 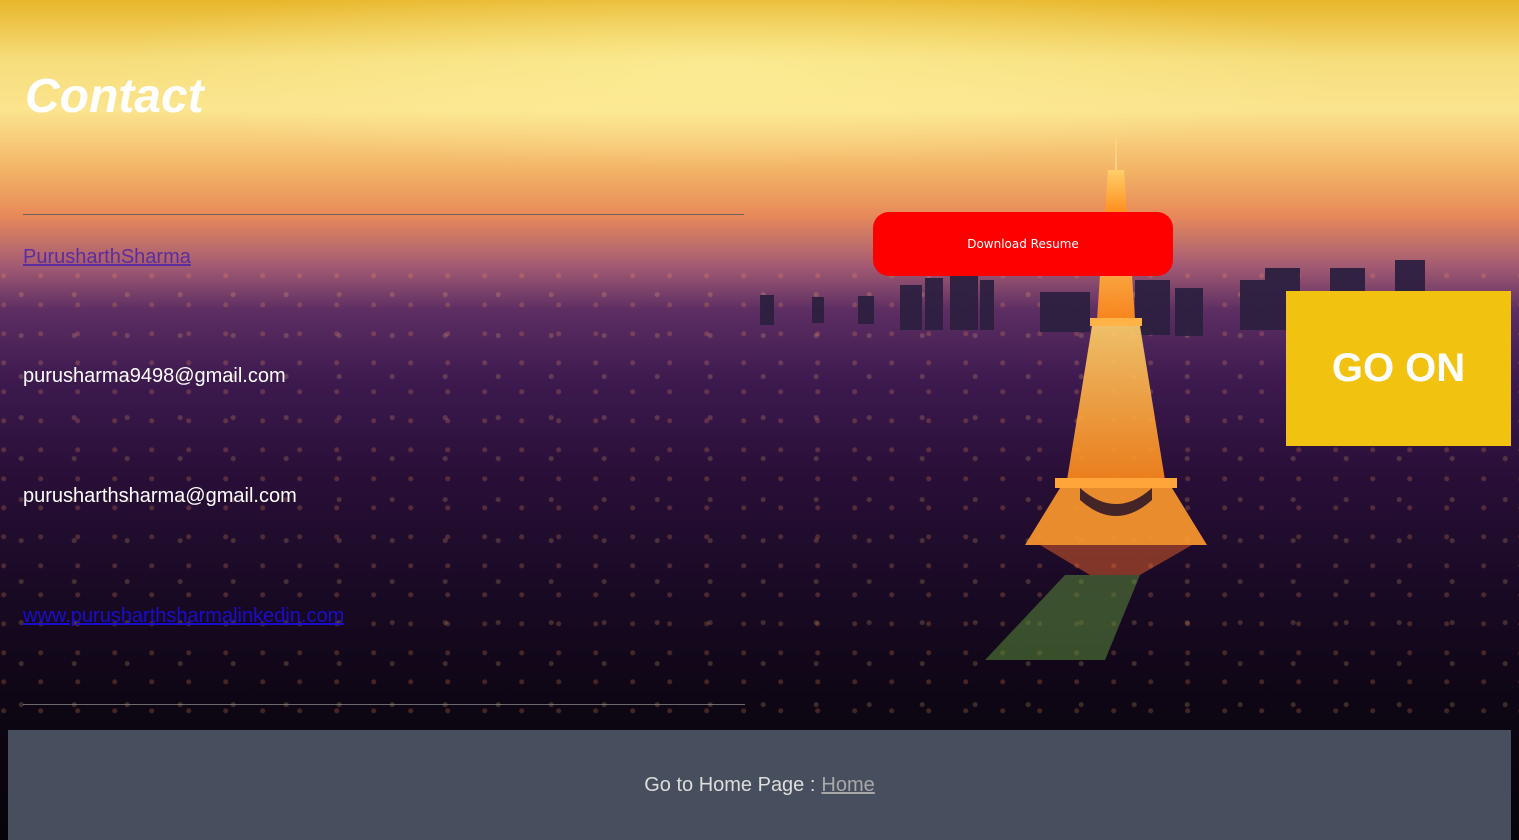 I want to click on footer: Go to Home Page : Home, so click(x=759, y=785).